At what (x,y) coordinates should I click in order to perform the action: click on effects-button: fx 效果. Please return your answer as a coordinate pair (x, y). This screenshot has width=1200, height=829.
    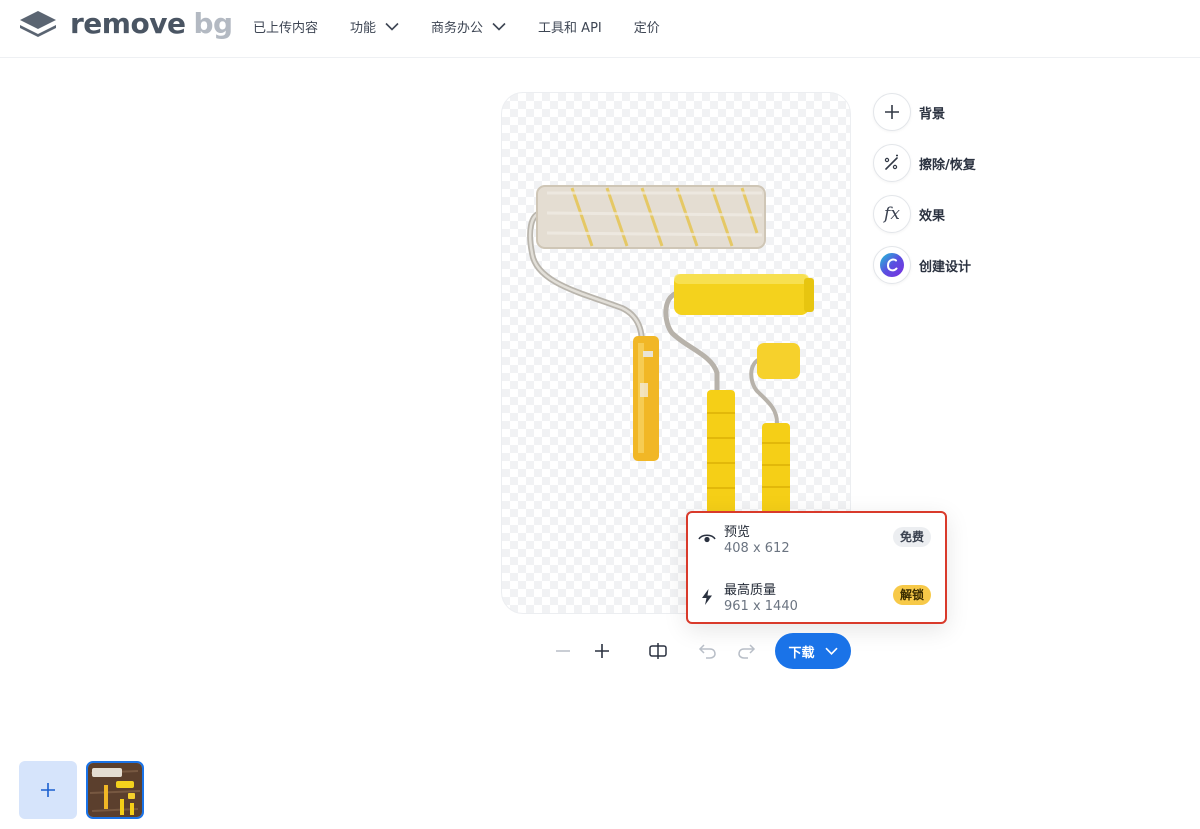
    Looking at the image, I should click on (924, 214).